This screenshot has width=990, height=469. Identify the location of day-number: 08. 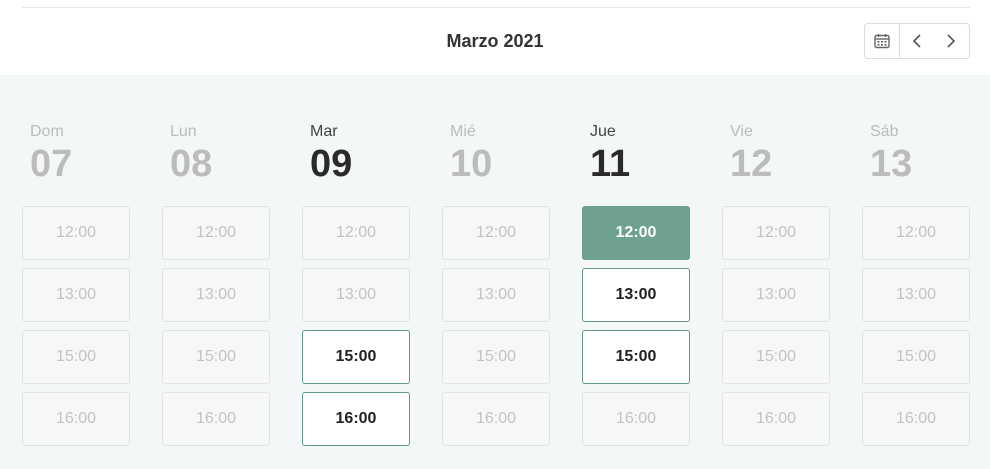
(191, 164).